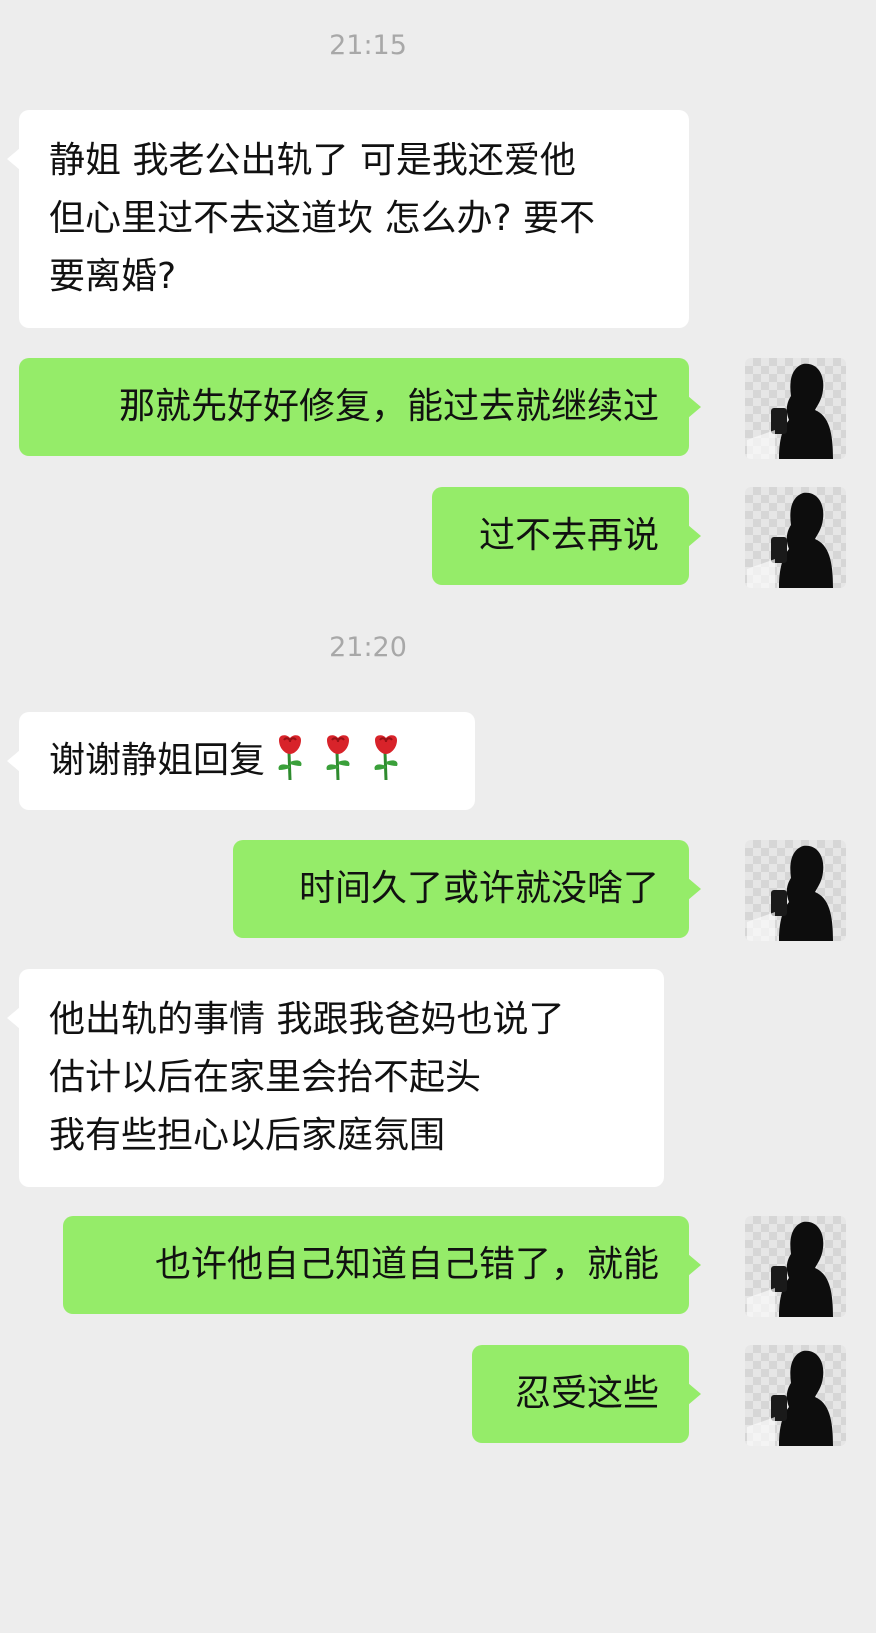 Image resolution: width=876 pixels, height=1633 pixels. I want to click on incoming-message-bubble: 他出轨的事情 我跟我爸妈也说了 估计以后在家里会抬不起头 我有些担心以后家庭氛围, so click(335, 1078).